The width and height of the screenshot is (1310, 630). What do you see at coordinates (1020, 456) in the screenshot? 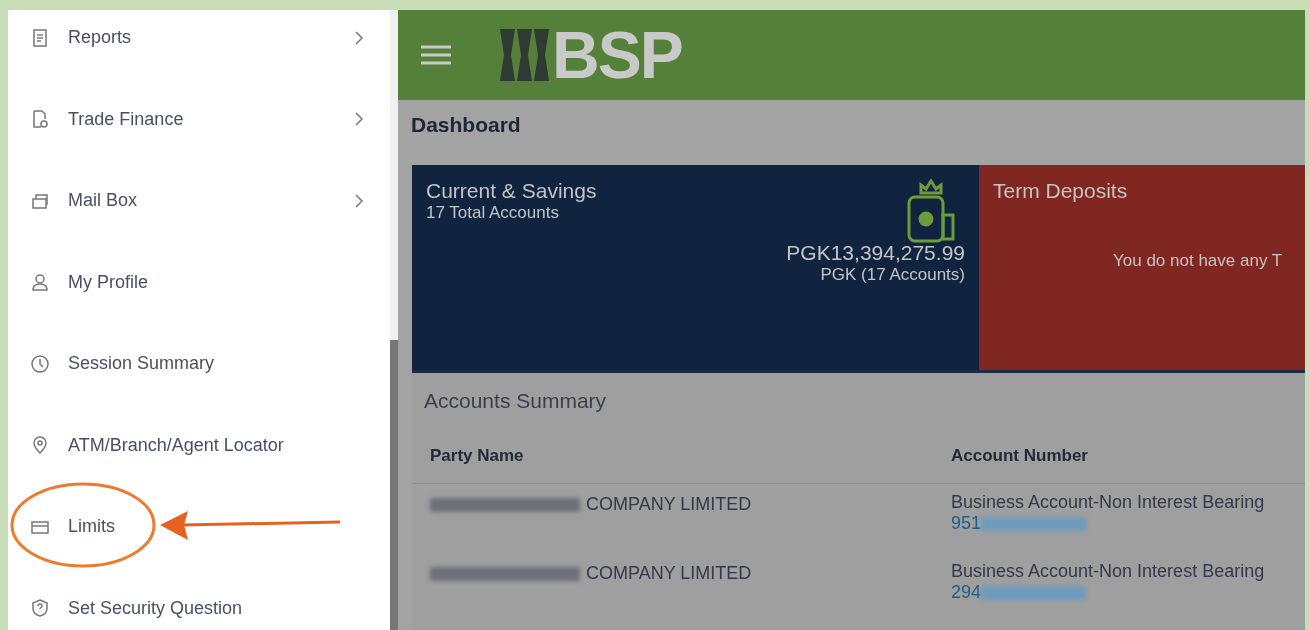
I see `column-header: Account Number` at bounding box center [1020, 456].